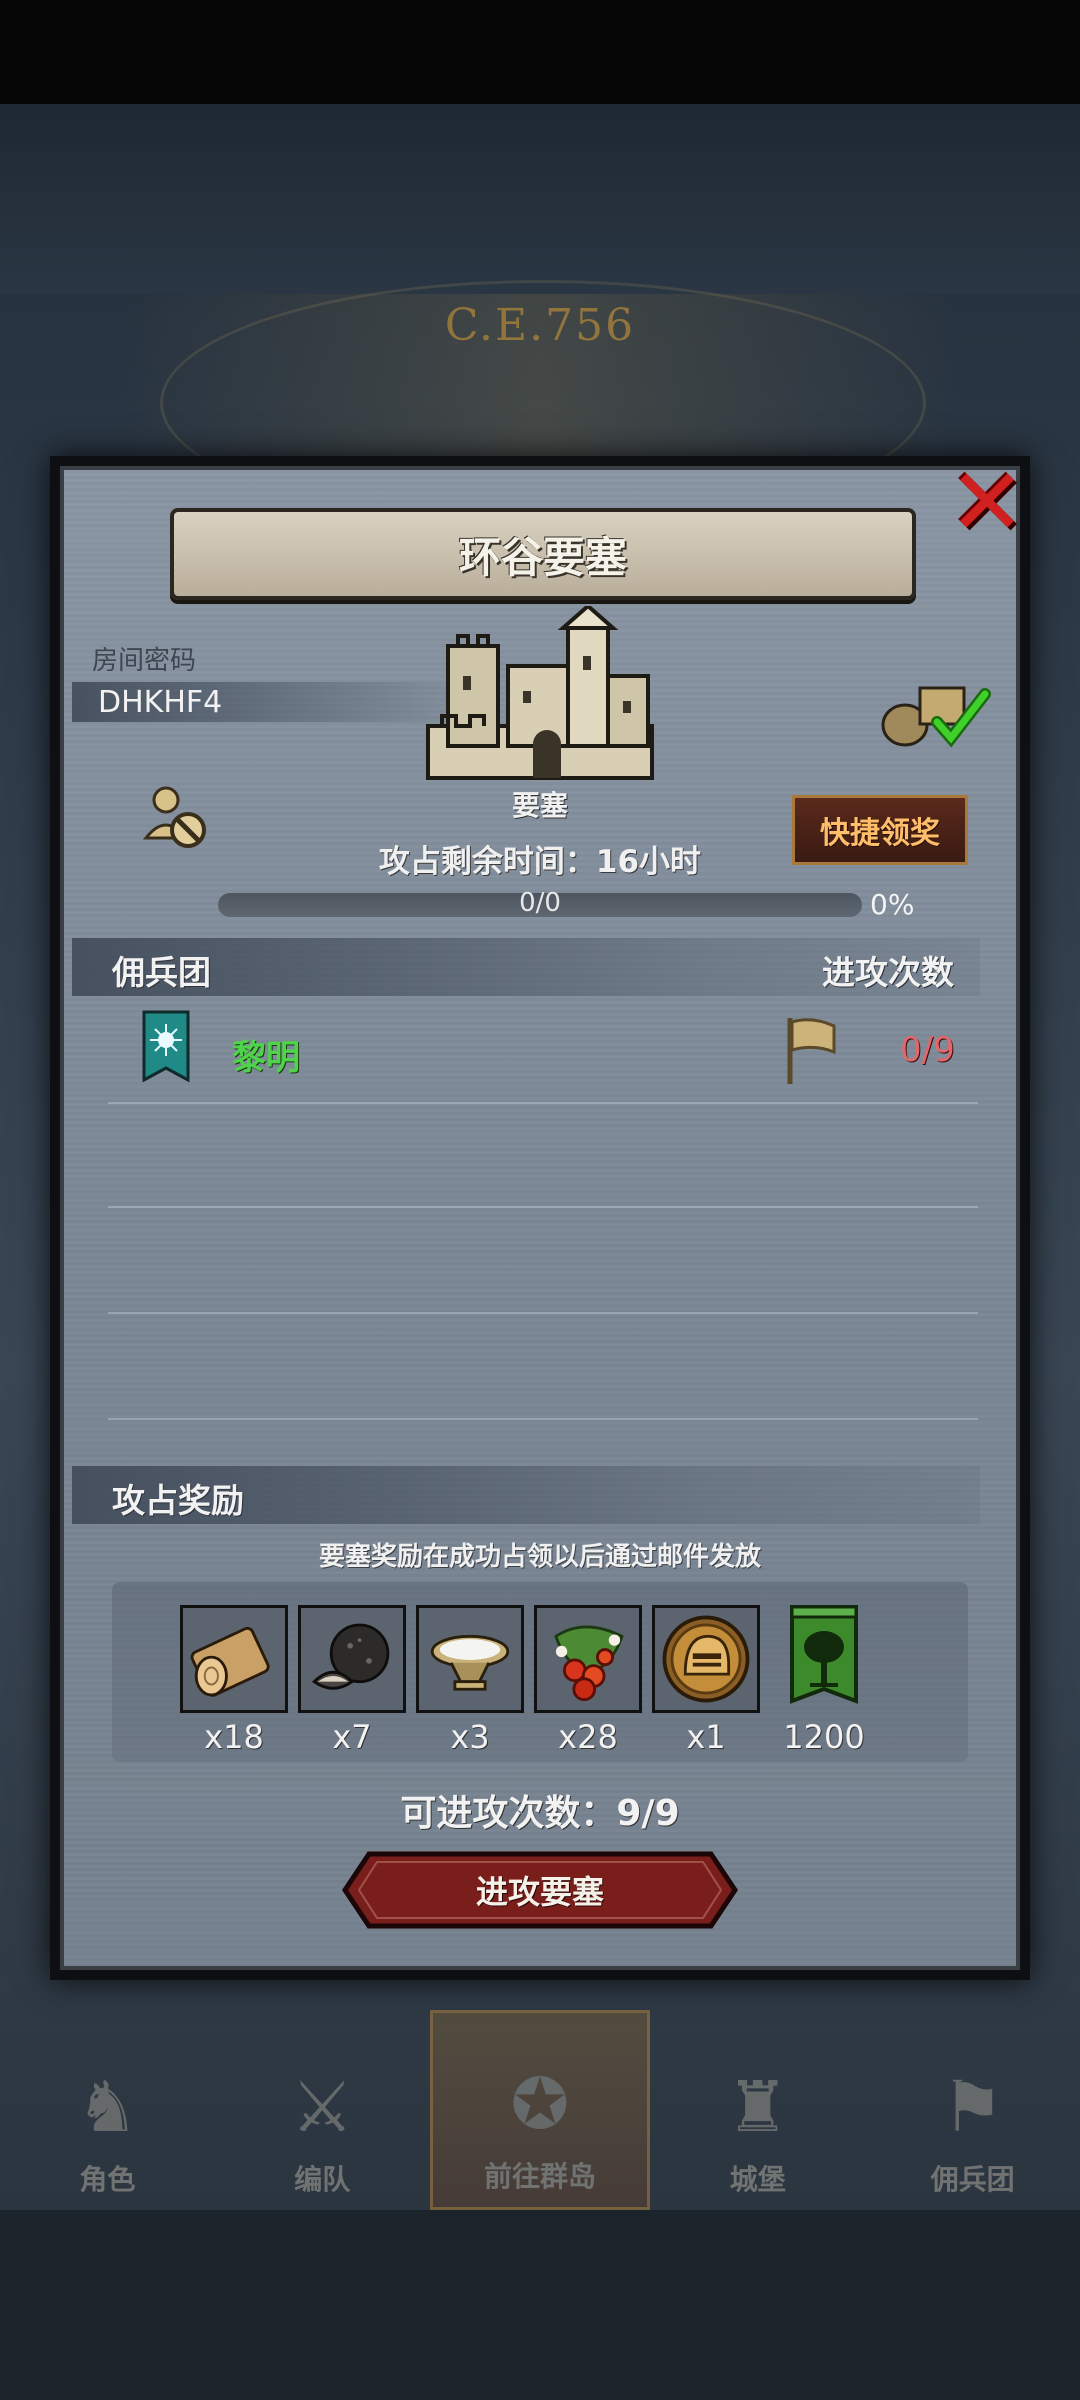  Describe the element at coordinates (107, 2179) in the screenshot. I see `nav-label: 角色` at that location.